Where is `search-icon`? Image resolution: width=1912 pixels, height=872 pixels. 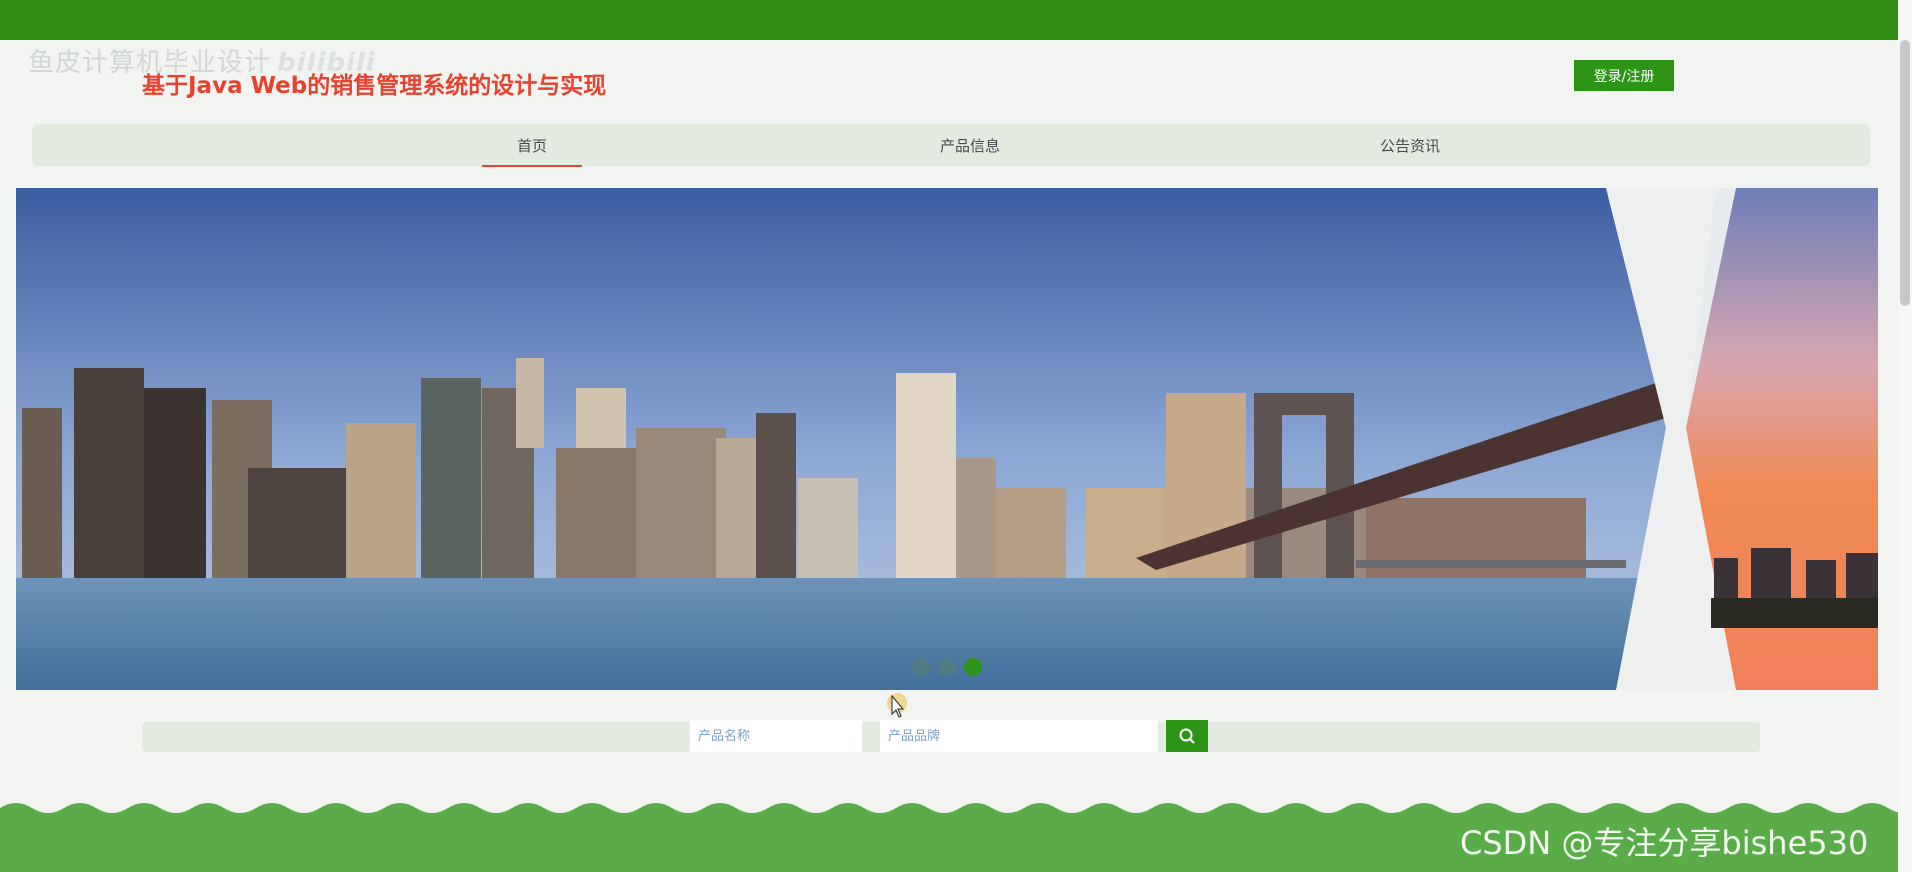
search-icon is located at coordinates (1187, 736).